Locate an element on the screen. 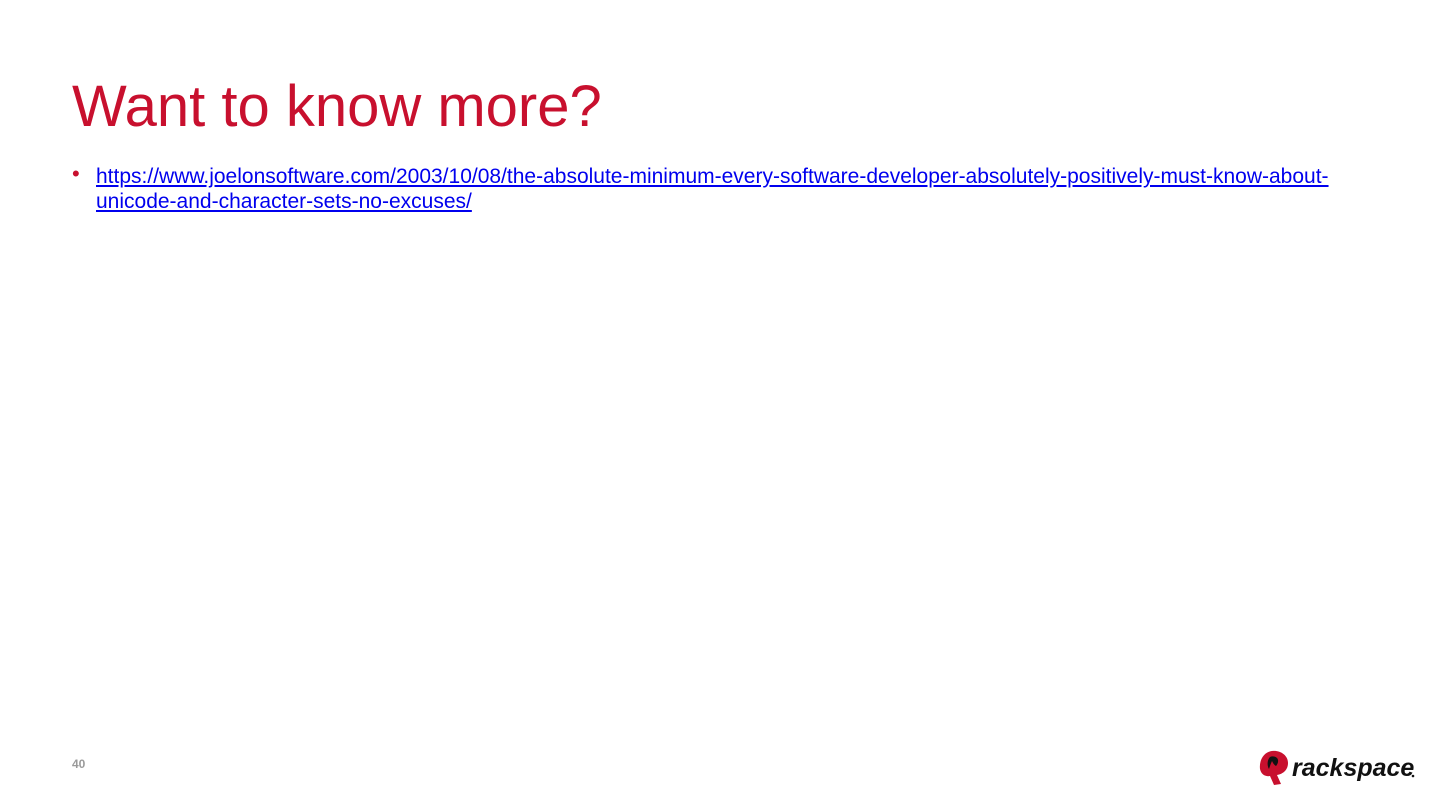 This screenshot has width=1440, height=810. slide-title: Want to know more? is located at coordinates (337, 106).